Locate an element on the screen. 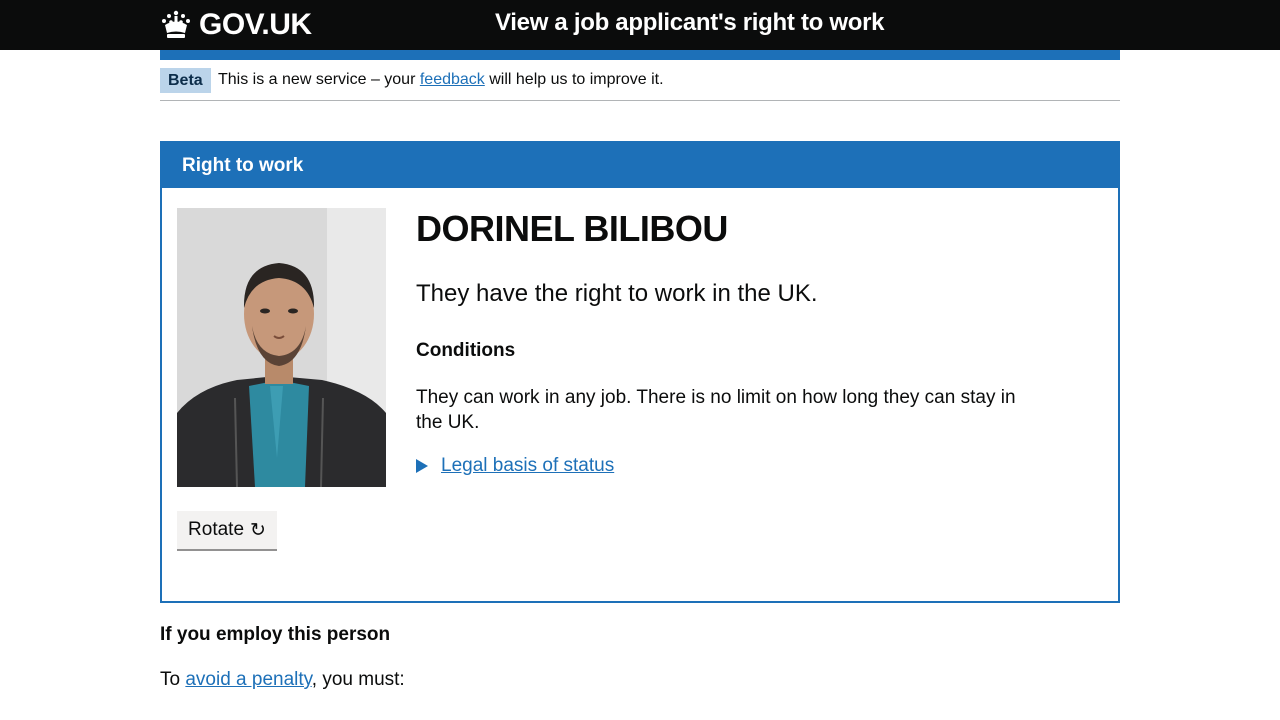 The height and width of the screenshot is (720, 1280). legal-basis-details: Legal basis of status is located at coordinates (515, 466).